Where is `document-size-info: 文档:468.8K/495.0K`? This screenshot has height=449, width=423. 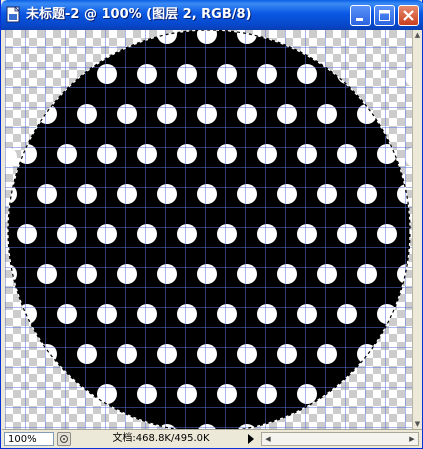 document-size-info: 文档:468.8K/495.0K is located at coordinates (161, 438).